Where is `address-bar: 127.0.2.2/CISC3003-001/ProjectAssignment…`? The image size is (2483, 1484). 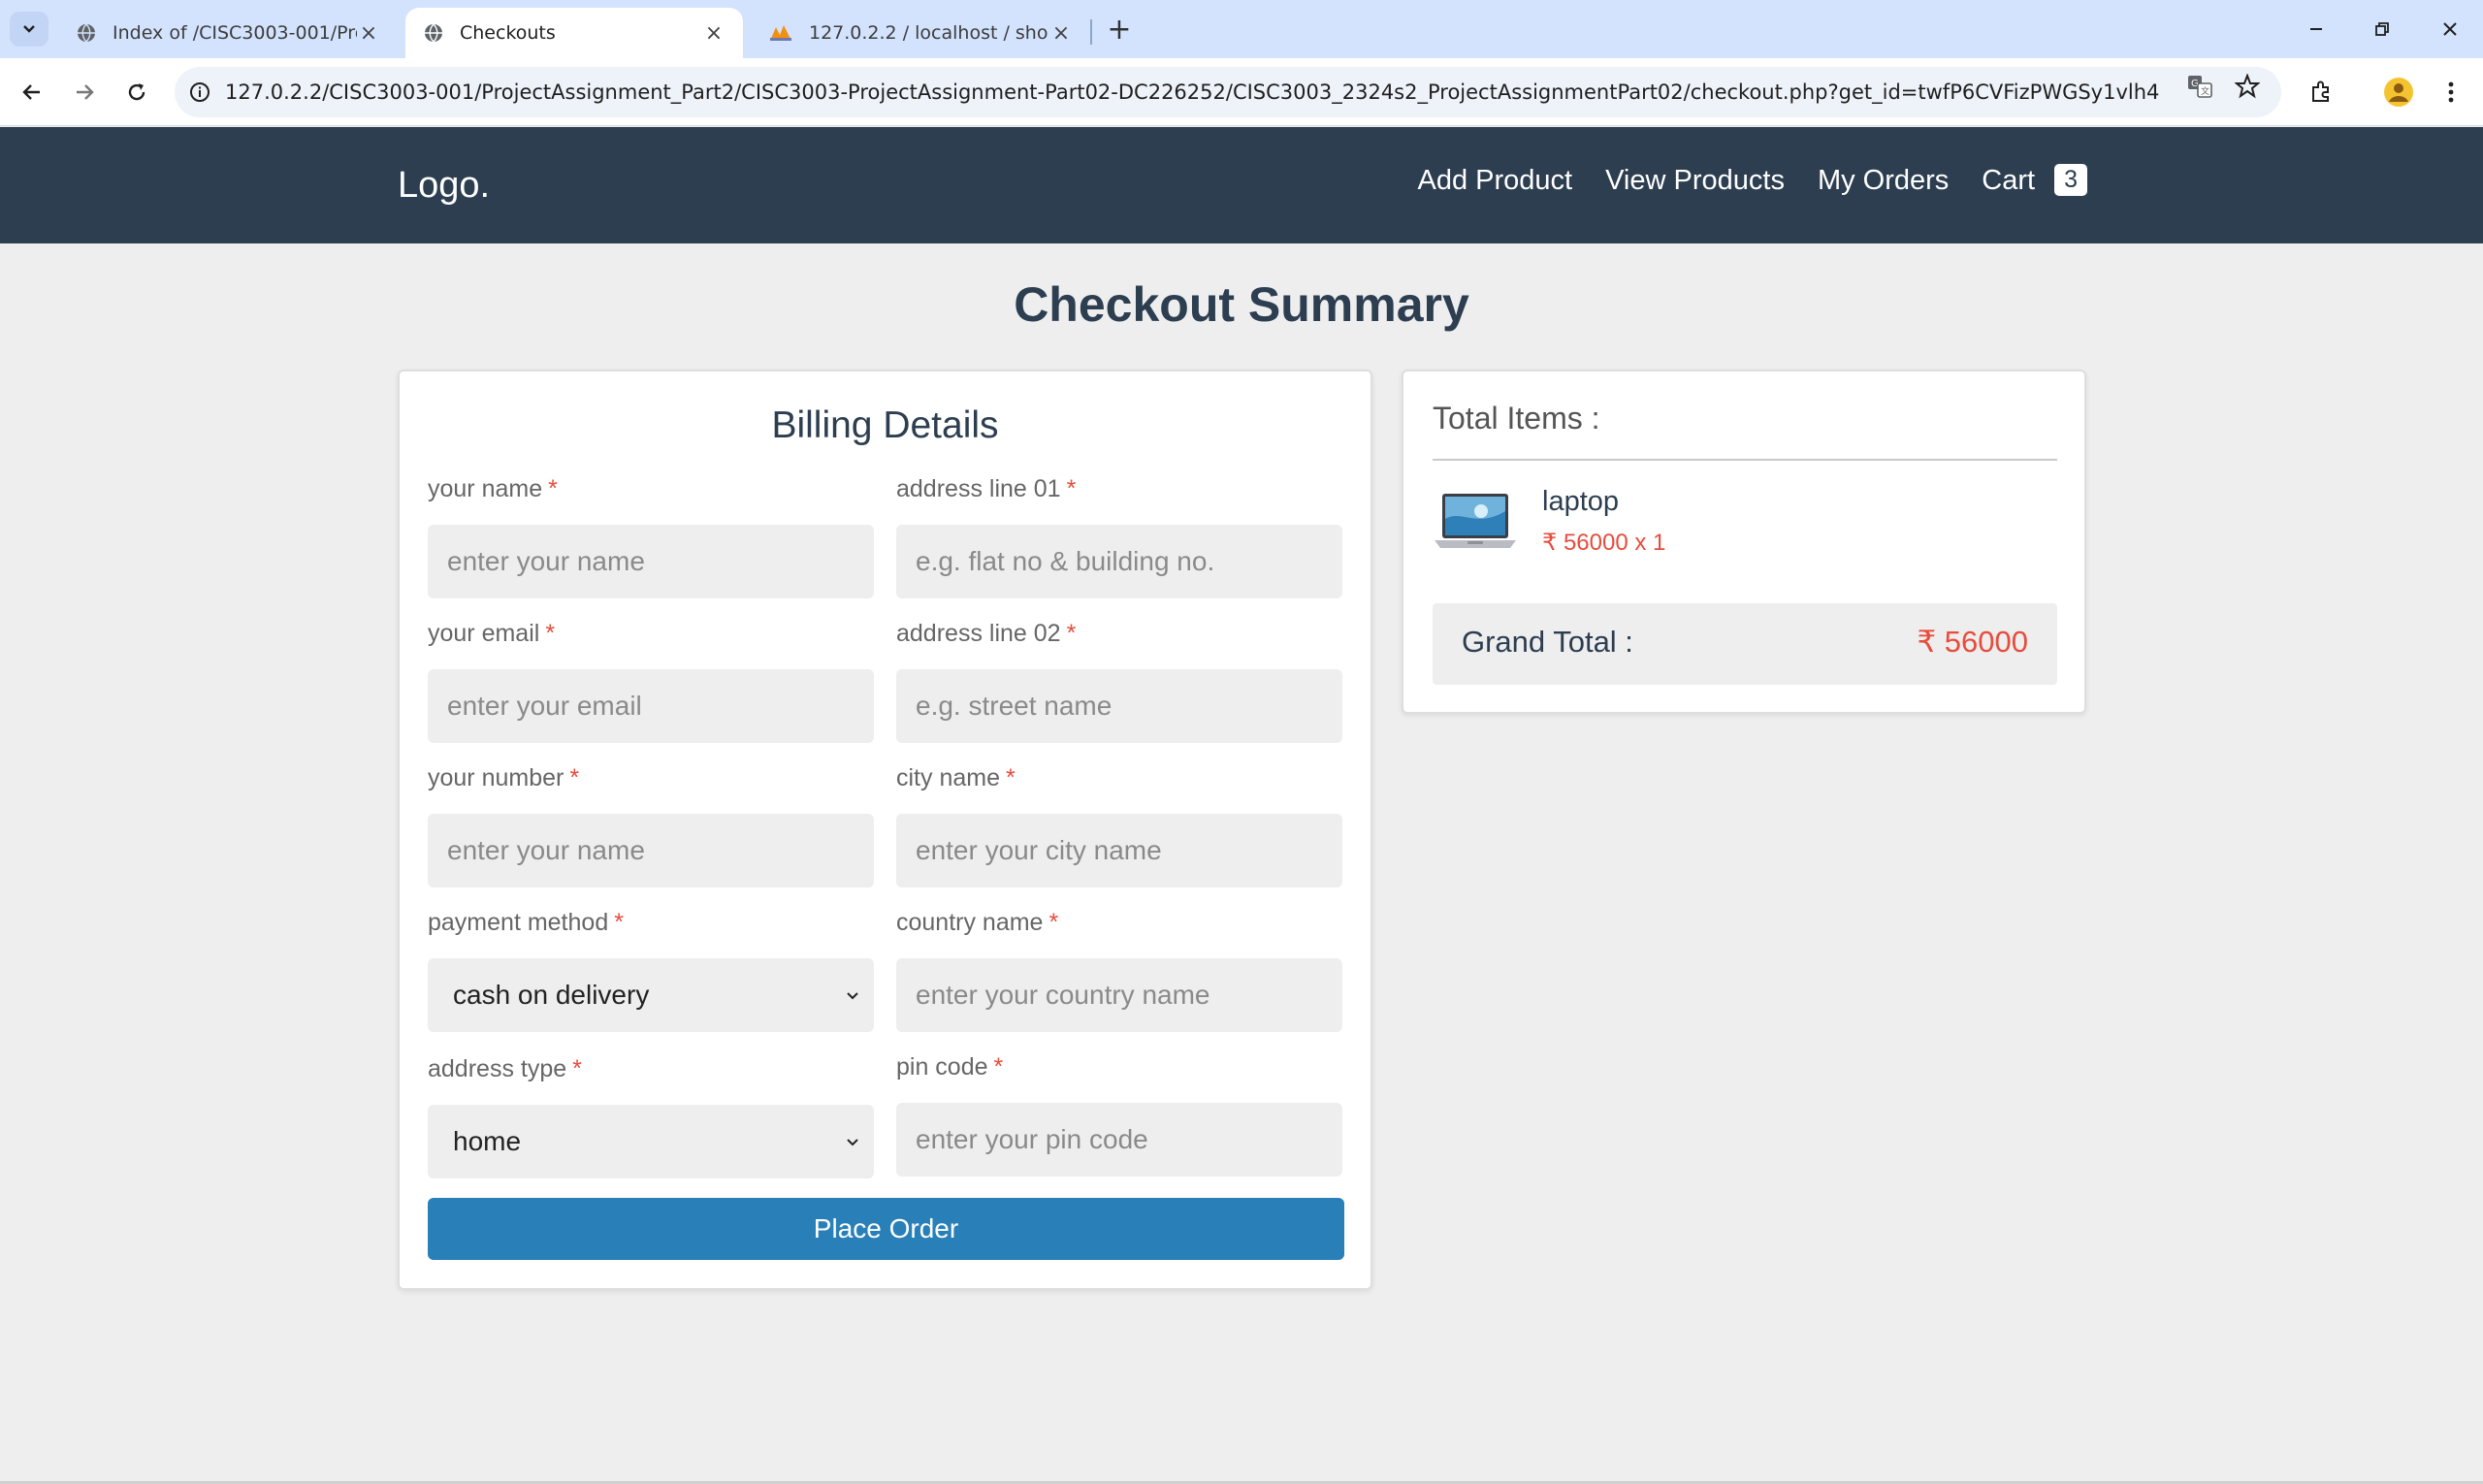 address-bar: 127.0.2.2/CISC3003-001/ProjectAssignment… is located at coordinates (1228, 92).